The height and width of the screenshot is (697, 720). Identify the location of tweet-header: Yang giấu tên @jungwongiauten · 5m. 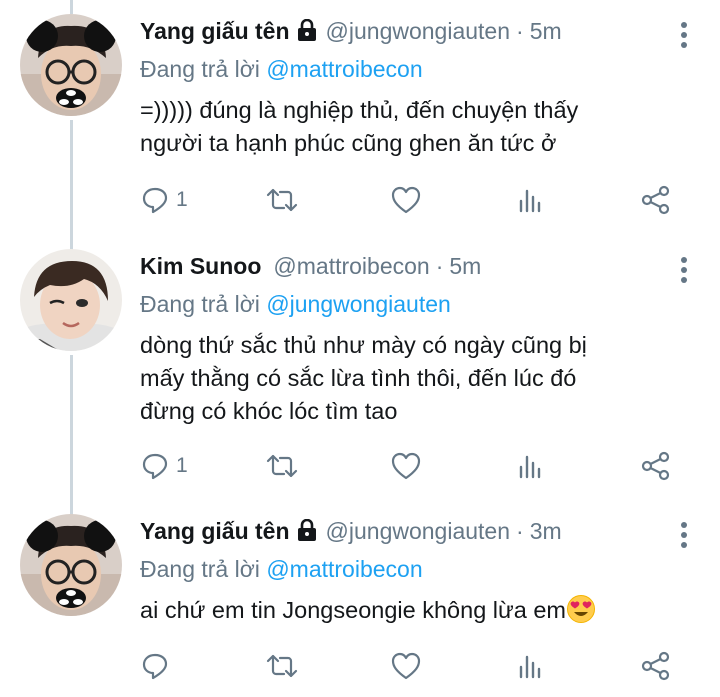
(420, 35).